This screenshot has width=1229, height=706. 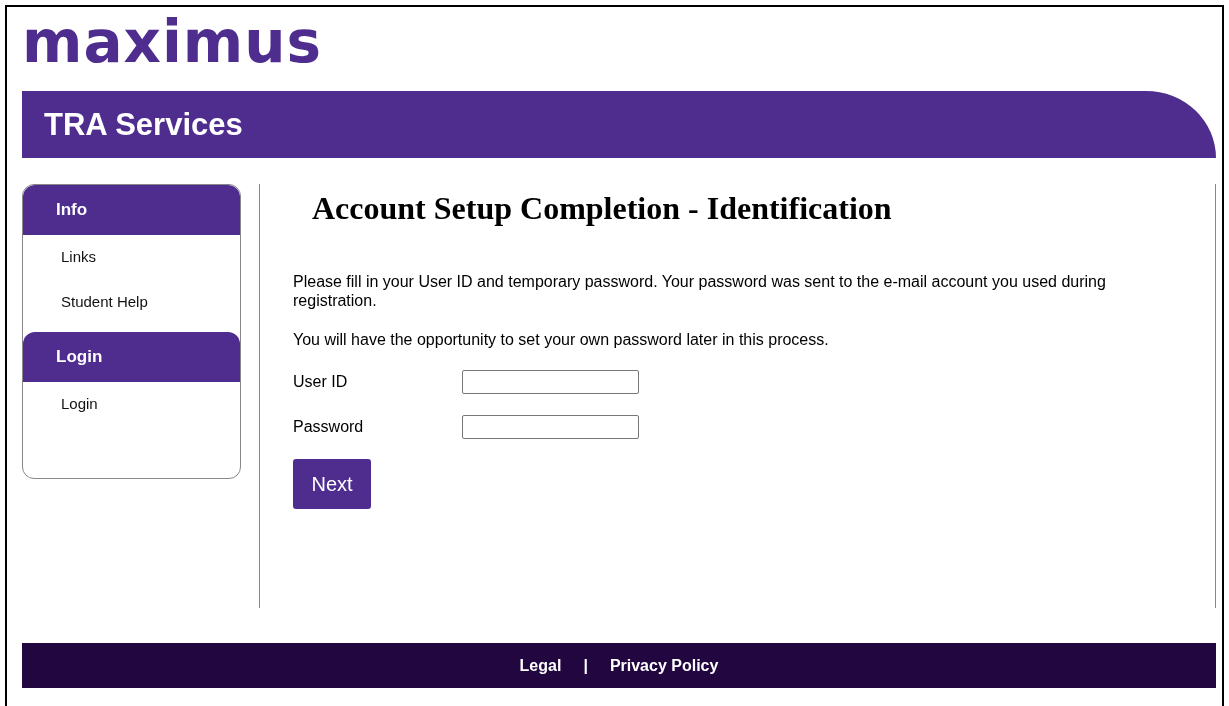 What do you see at coordinates (700, 291) in the screenshot?
I see `instruction-text: Please fill in your User ID and temporary password. Your password was sent to the e-mail account you used during registration.` at bounding box center [700, 291].